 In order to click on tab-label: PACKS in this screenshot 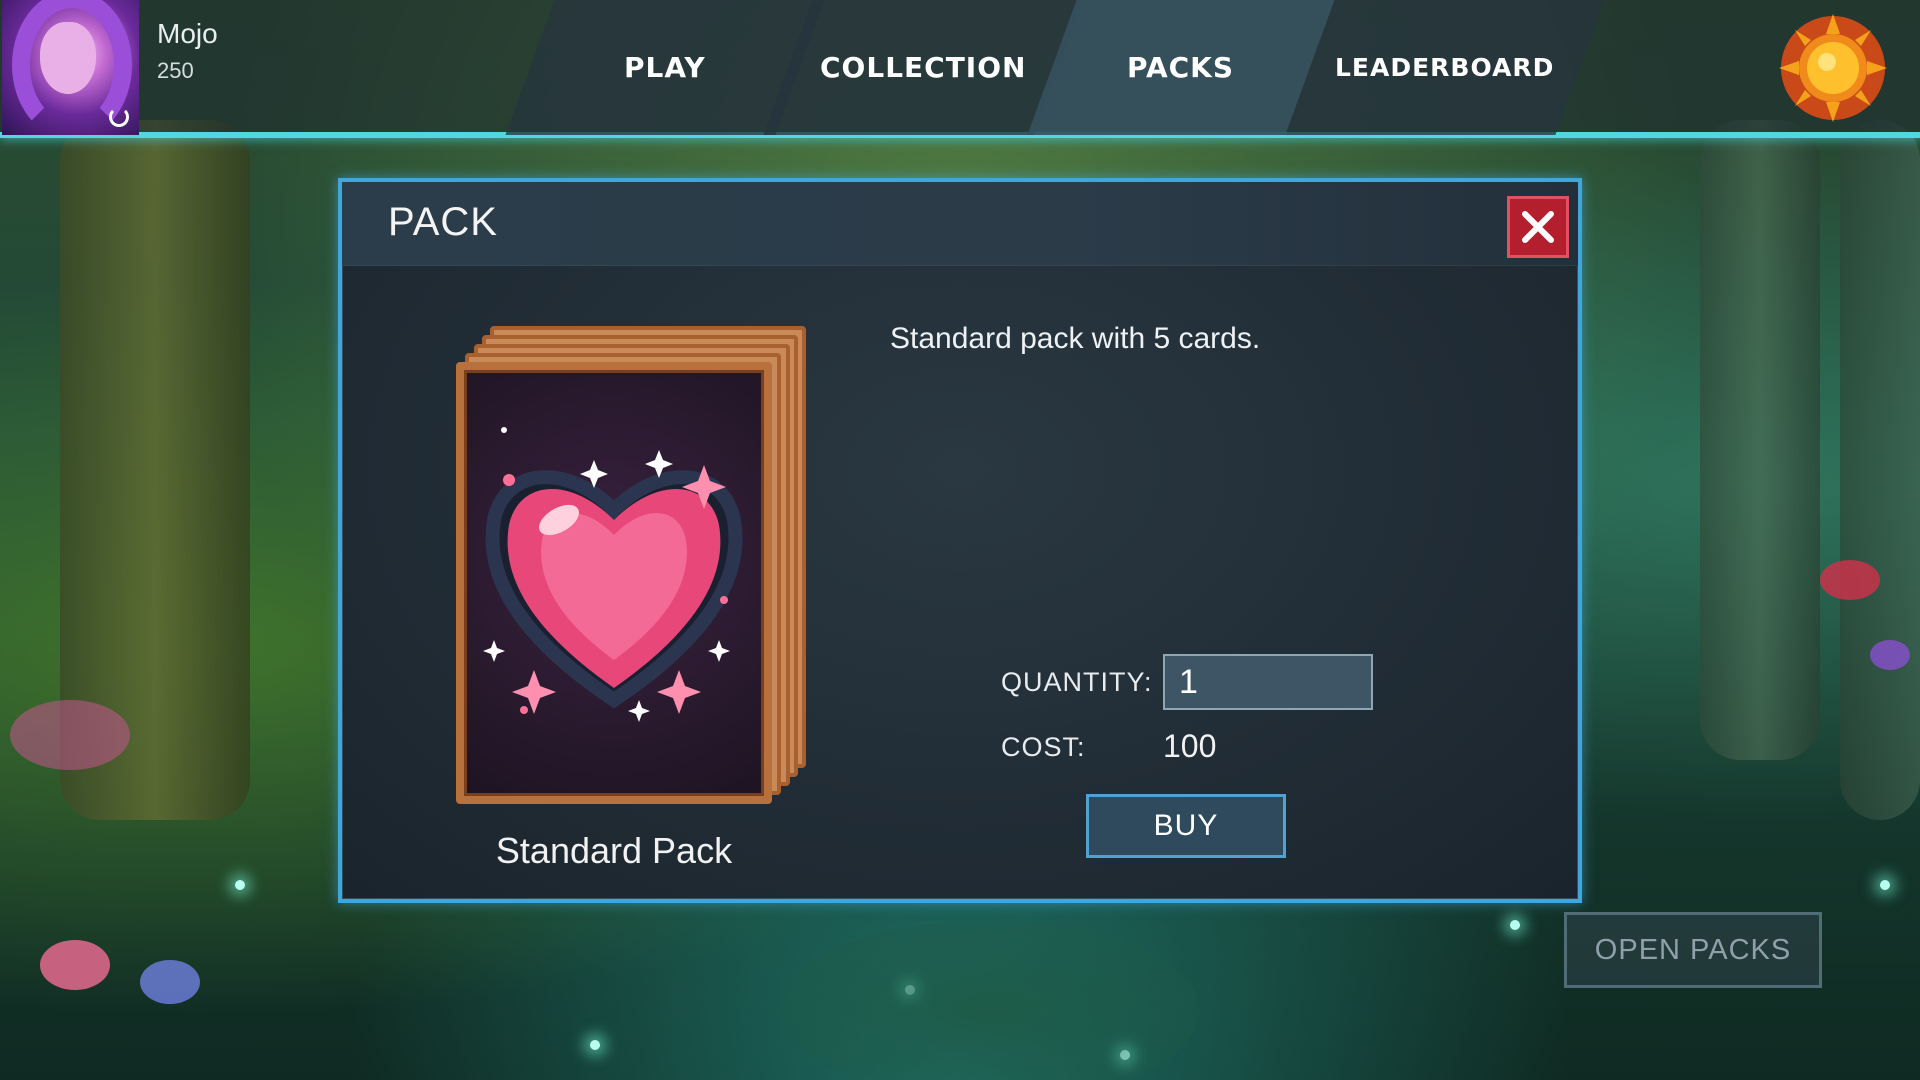, I will do `click(1181, 67)`.